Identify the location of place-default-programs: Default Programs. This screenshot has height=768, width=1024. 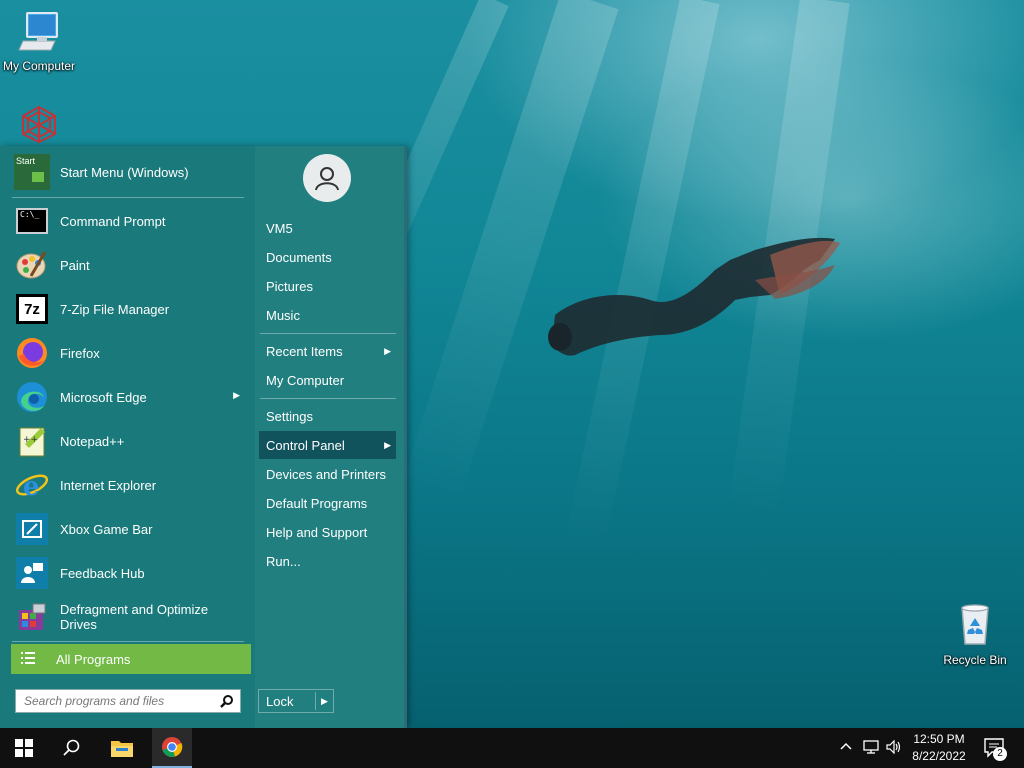
(327, 503).